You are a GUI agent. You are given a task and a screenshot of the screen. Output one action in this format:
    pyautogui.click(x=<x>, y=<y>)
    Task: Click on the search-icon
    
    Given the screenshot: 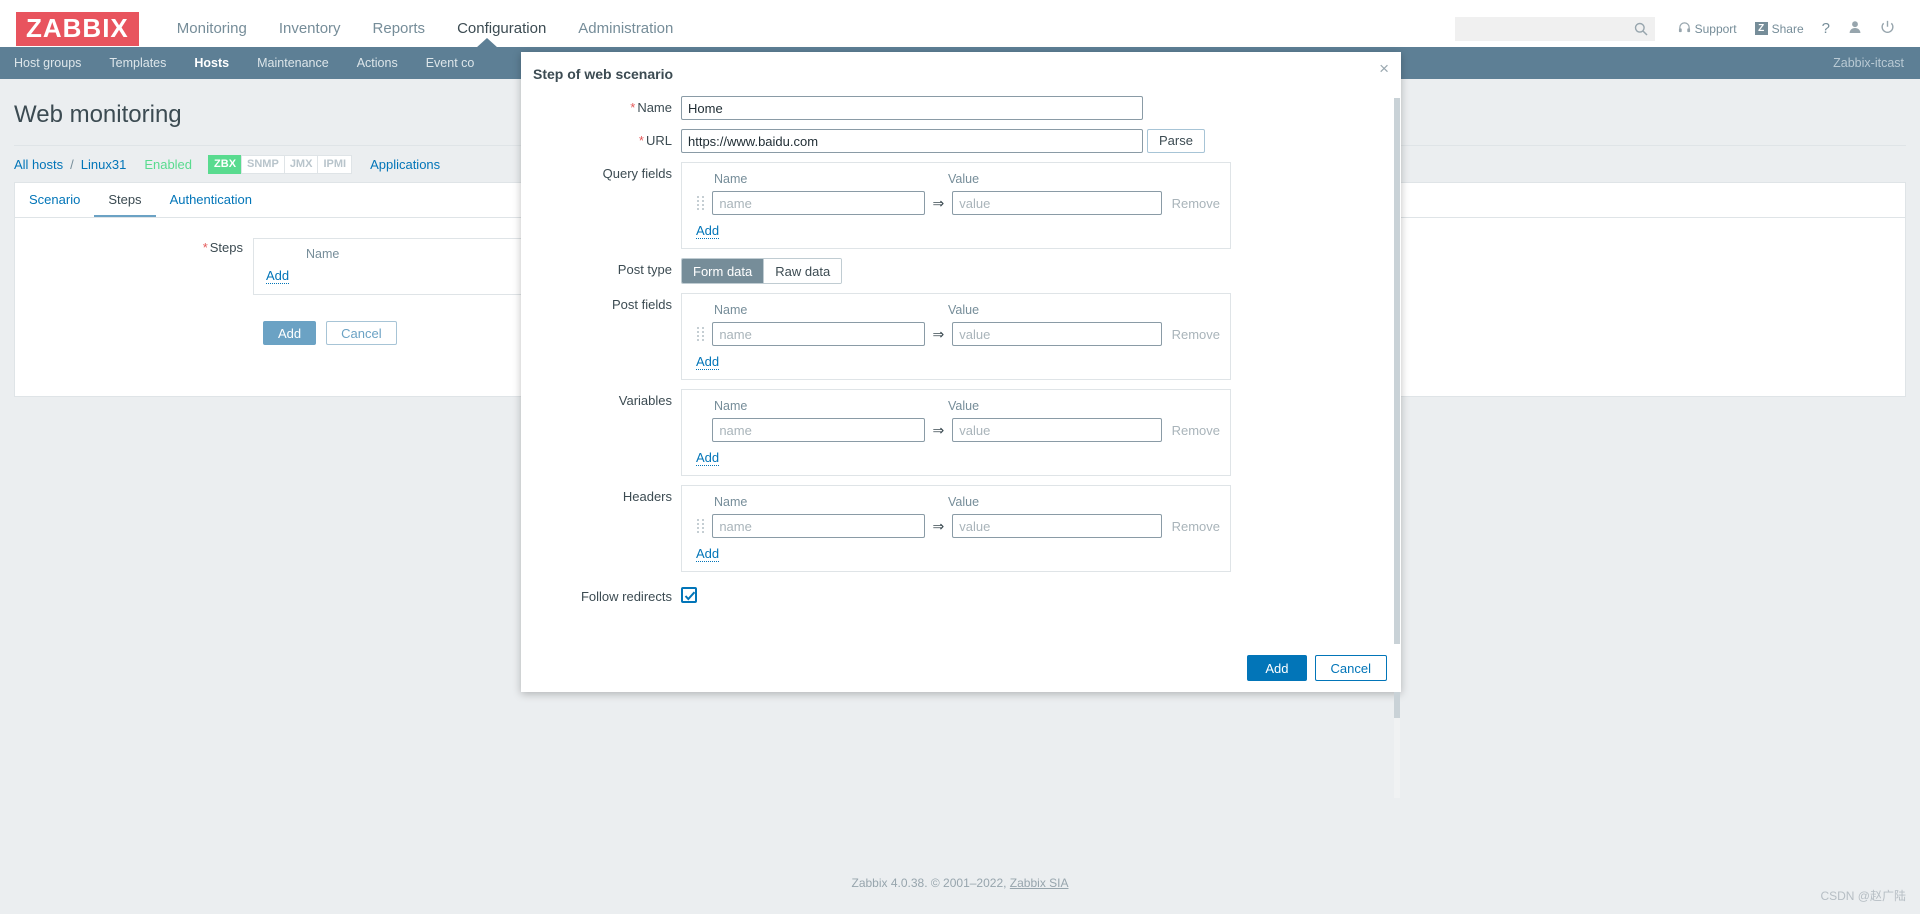 What is the action you would take?
    pyautogui.click(x=1641, y=30)
    